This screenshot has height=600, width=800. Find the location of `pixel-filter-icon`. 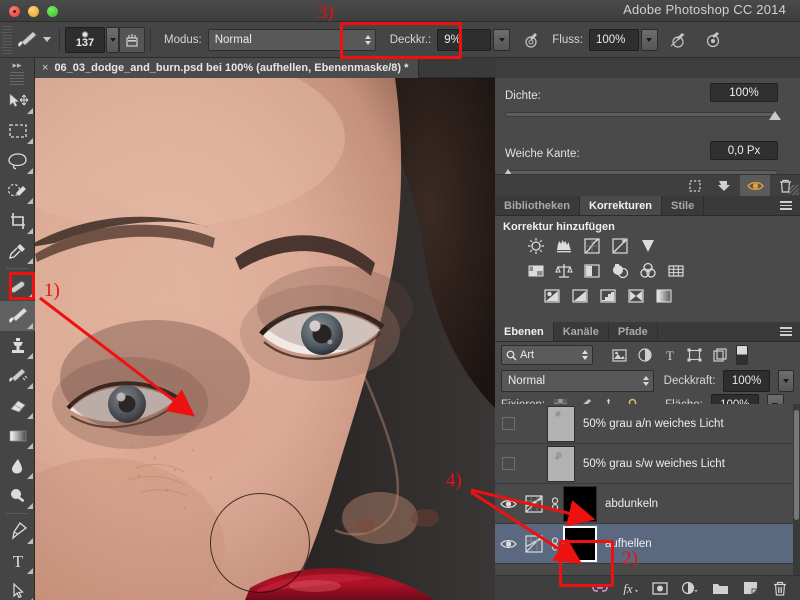

pixel-filter-icon is located at coordinates (619, 355).